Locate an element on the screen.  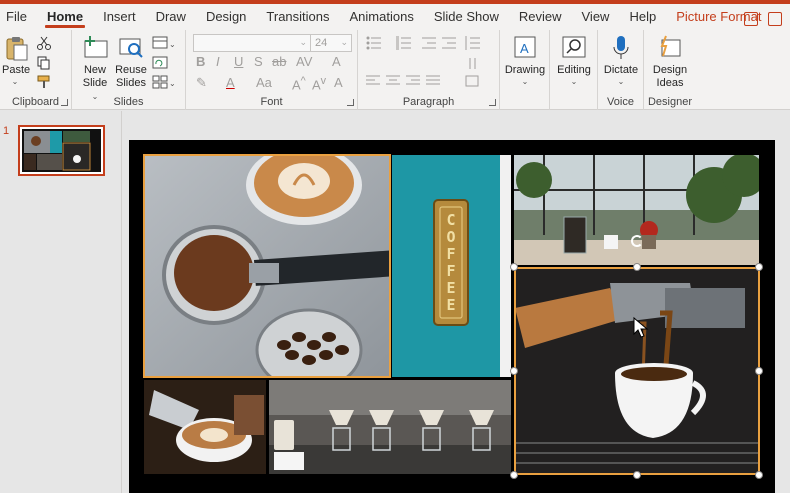
design-ideas-icon is located at coordinates (670, 48).